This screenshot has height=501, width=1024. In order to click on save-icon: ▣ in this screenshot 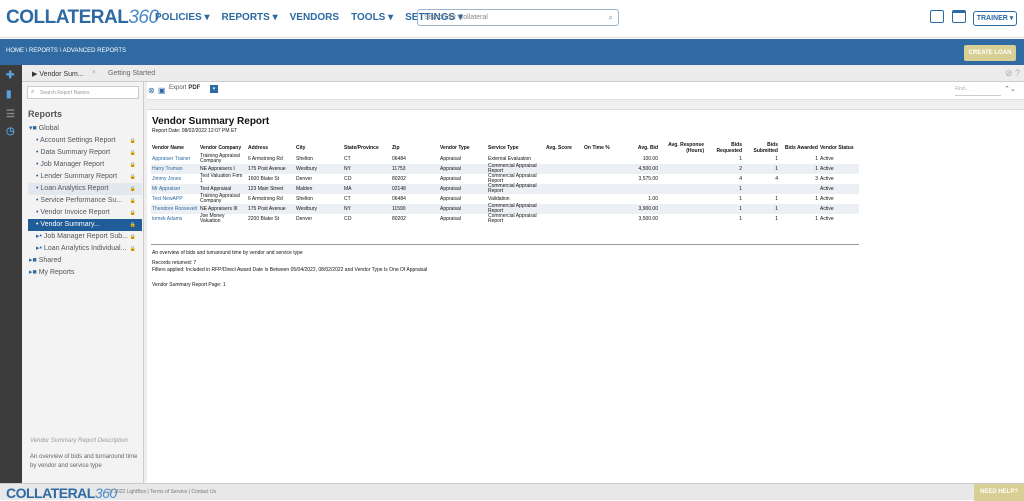, I will do `click(162, 90)`.